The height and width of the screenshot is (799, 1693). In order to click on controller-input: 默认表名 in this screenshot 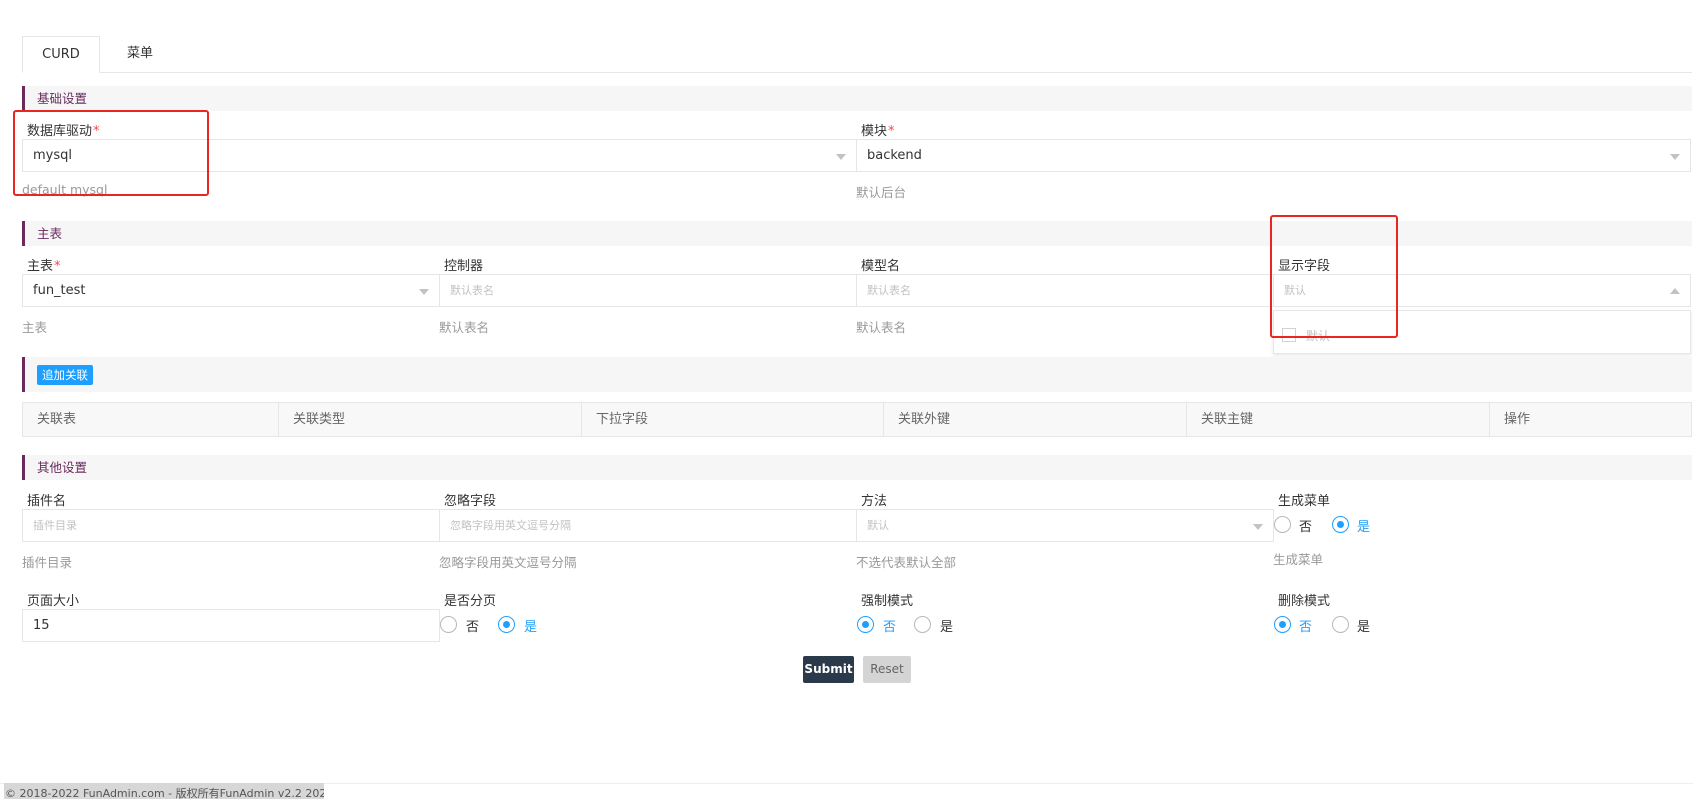, I will do `click(648, 290)`.